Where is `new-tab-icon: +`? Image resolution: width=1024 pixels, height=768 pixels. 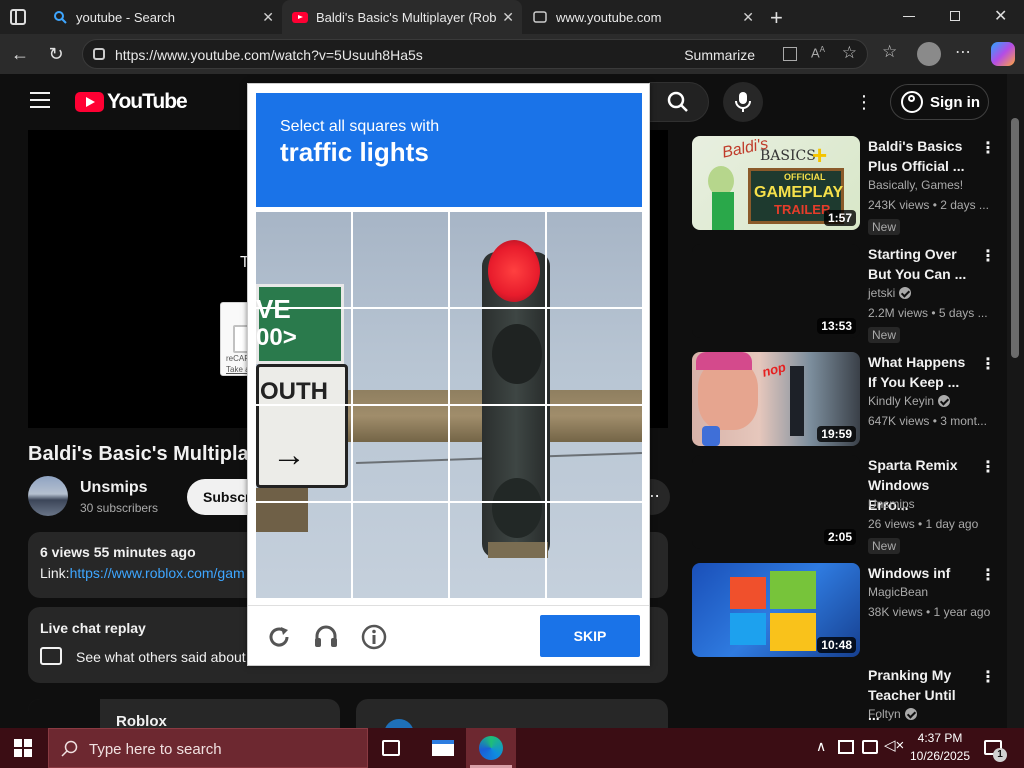
new-tab-icon: + is located at coordinates (776, 18).